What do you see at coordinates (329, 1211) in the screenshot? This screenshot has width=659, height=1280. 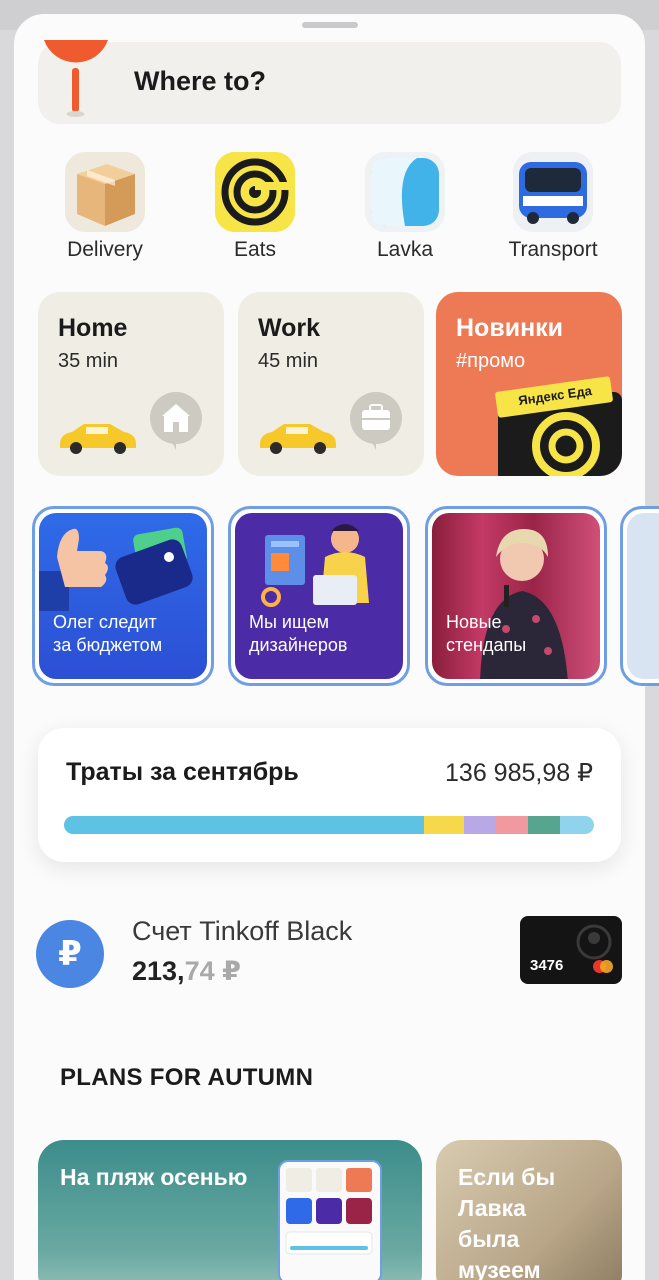 I see `app-preview-icon` at bounding box center [329, 1211].